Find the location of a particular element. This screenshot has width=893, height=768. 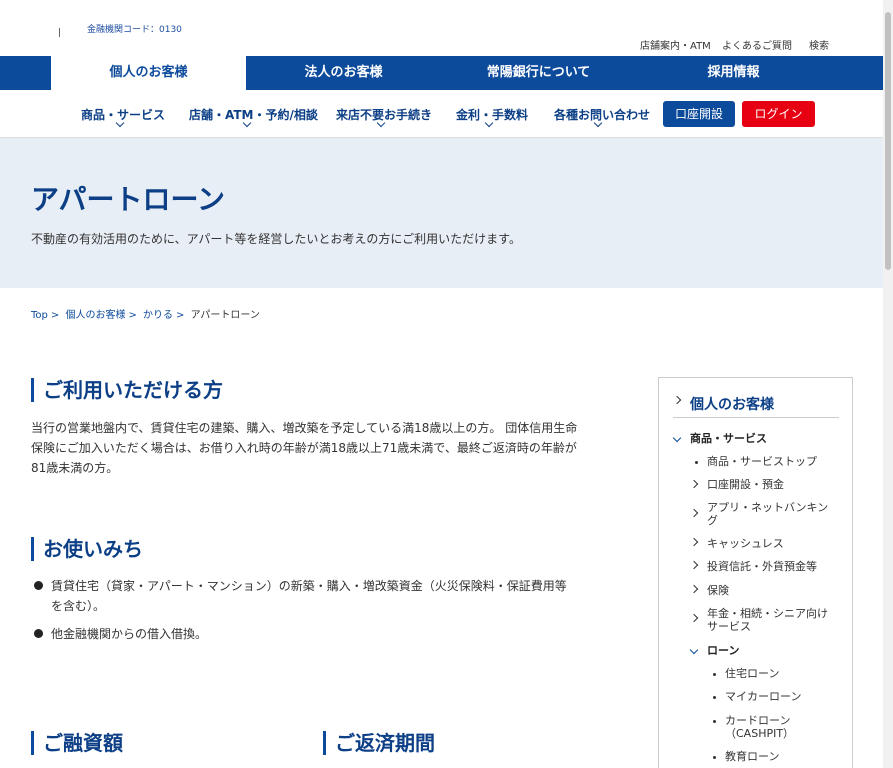

usage-item-line: を含む）。 is located at coordinates (78, 606).